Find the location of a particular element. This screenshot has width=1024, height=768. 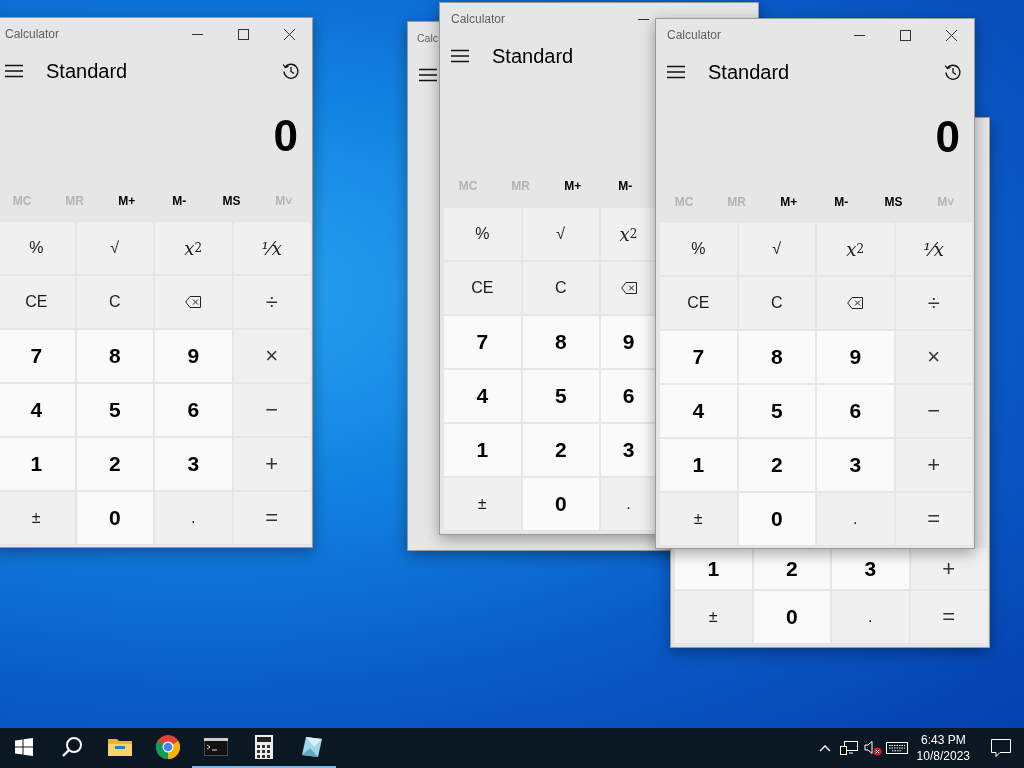

chevron-up-icon is located at coordinates (824, 748).